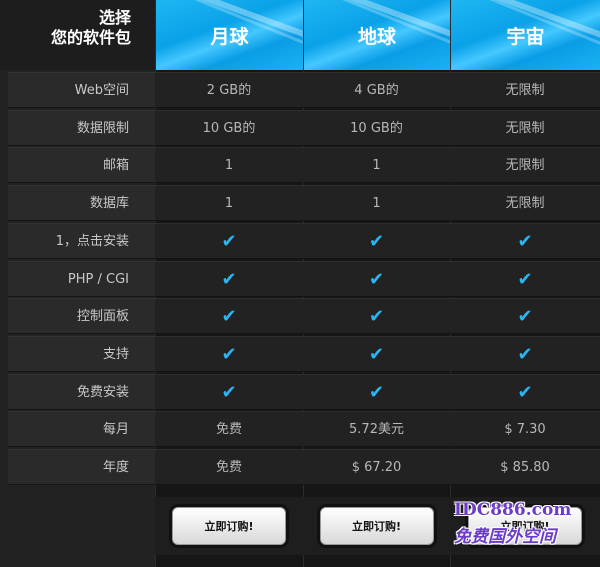 This screenshot has width=600, height=567. Describe the element at coordinates (81, 241) in the screenshot. I see `feature-label: 1，点击安装` at that location.